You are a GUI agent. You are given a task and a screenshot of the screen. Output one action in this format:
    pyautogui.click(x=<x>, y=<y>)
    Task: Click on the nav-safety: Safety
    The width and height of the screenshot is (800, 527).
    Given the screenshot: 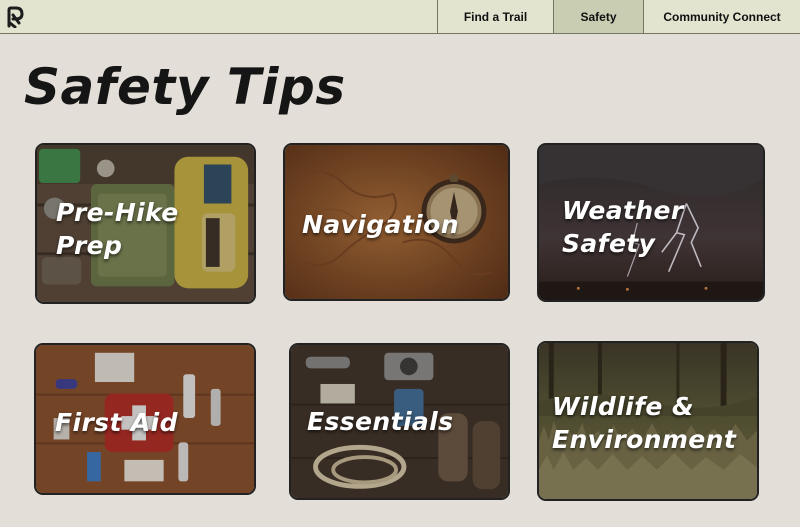 What is the action you would take?
    pyautogui.click(x=598, y=16)
    